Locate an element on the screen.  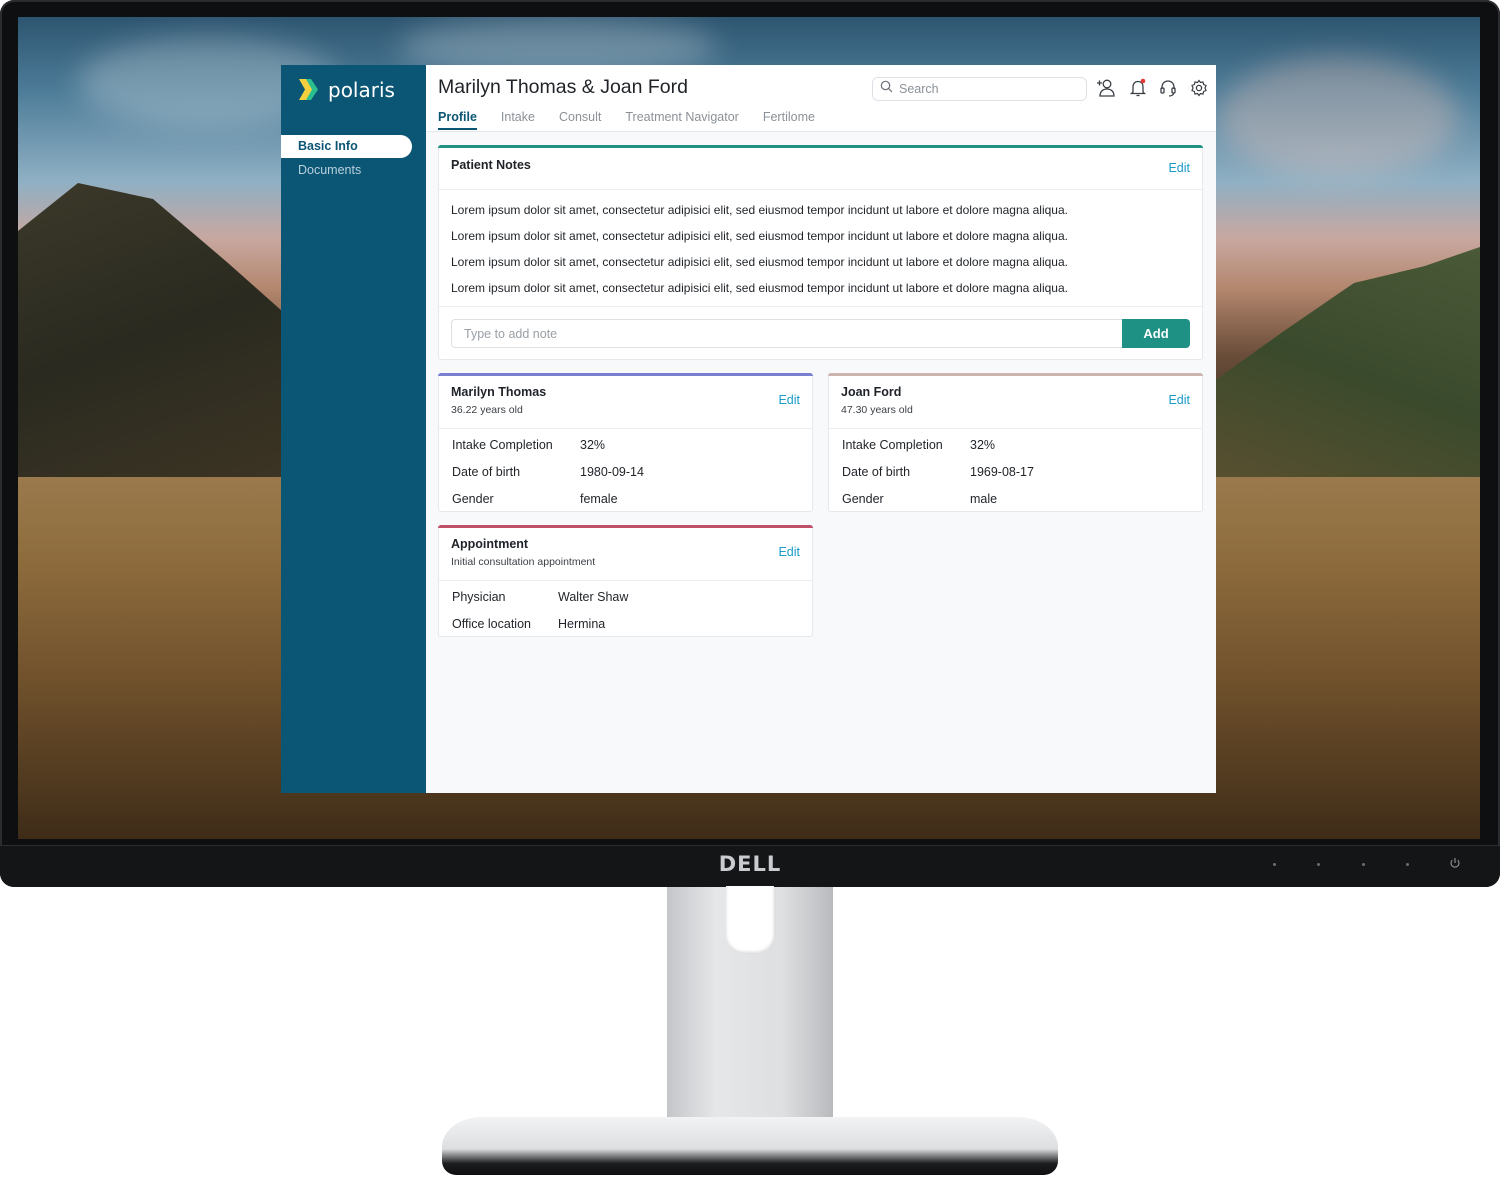
field-label: Physician is located at coordinates (479, 597).